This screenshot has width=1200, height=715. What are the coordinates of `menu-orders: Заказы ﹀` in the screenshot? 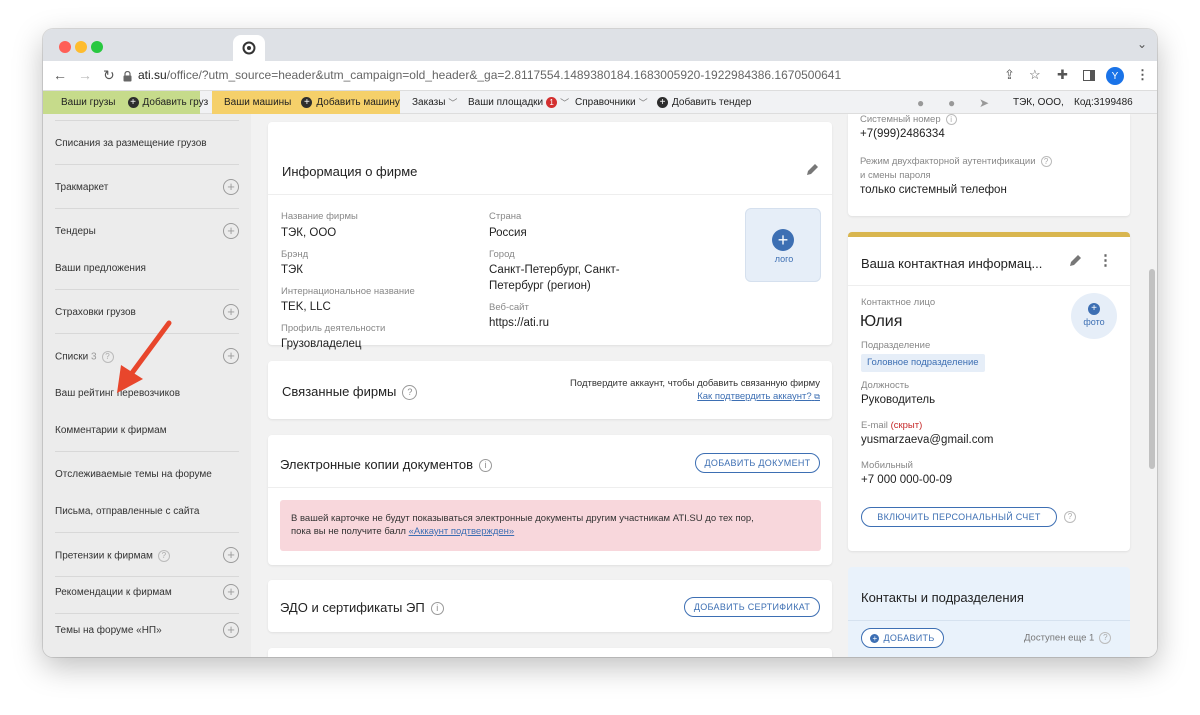 It's located at (434, 102).